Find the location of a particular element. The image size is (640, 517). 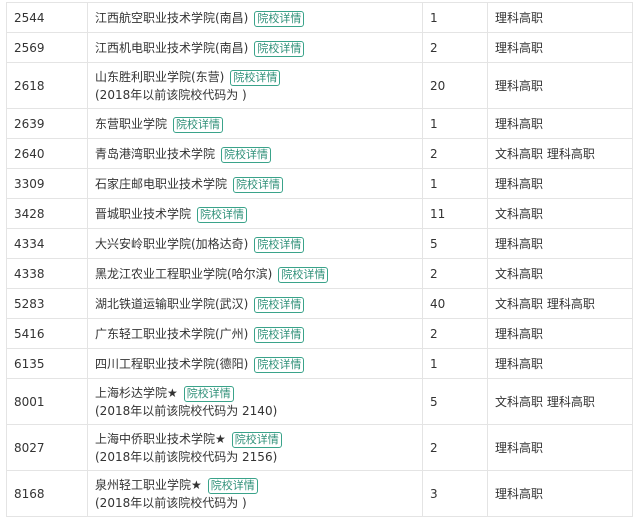

college-code-note: (2018年以前该院校代码为 ) is located at coordinates (171, 502).